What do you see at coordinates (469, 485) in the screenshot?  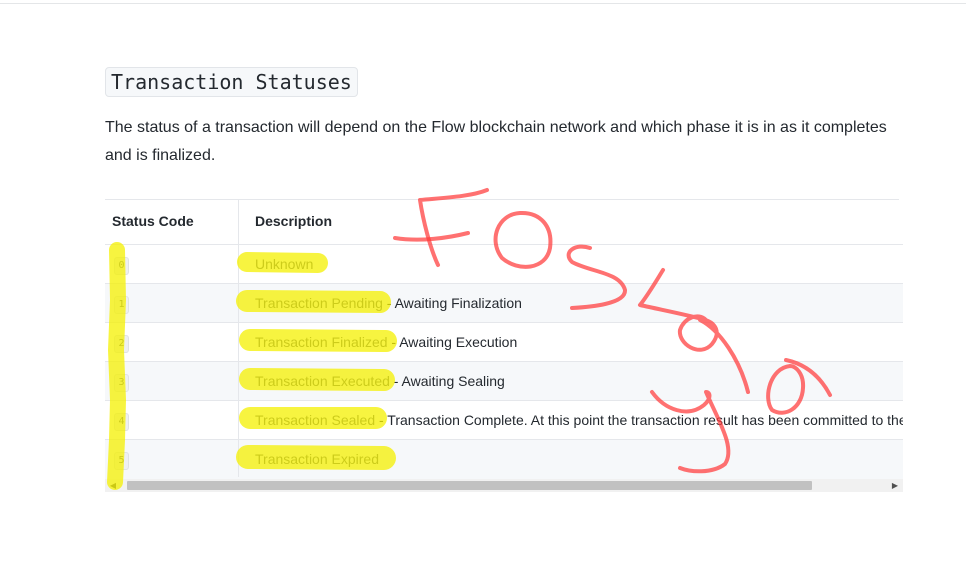 I see `scrollbar-thumb` at bounding box center [469, 485].